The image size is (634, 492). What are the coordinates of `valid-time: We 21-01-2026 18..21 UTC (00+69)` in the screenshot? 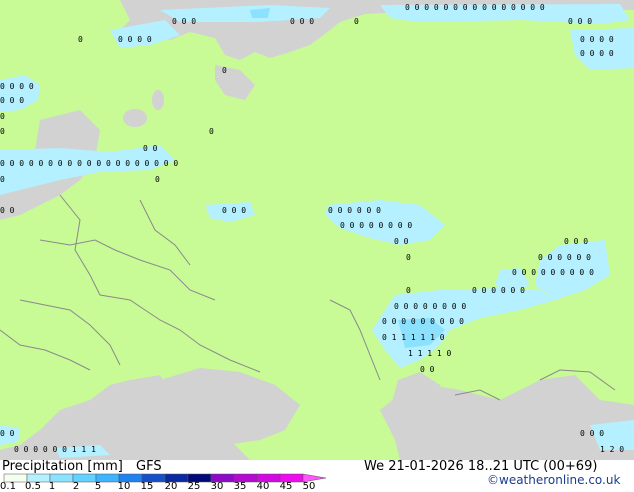 It's located at (481, 466).